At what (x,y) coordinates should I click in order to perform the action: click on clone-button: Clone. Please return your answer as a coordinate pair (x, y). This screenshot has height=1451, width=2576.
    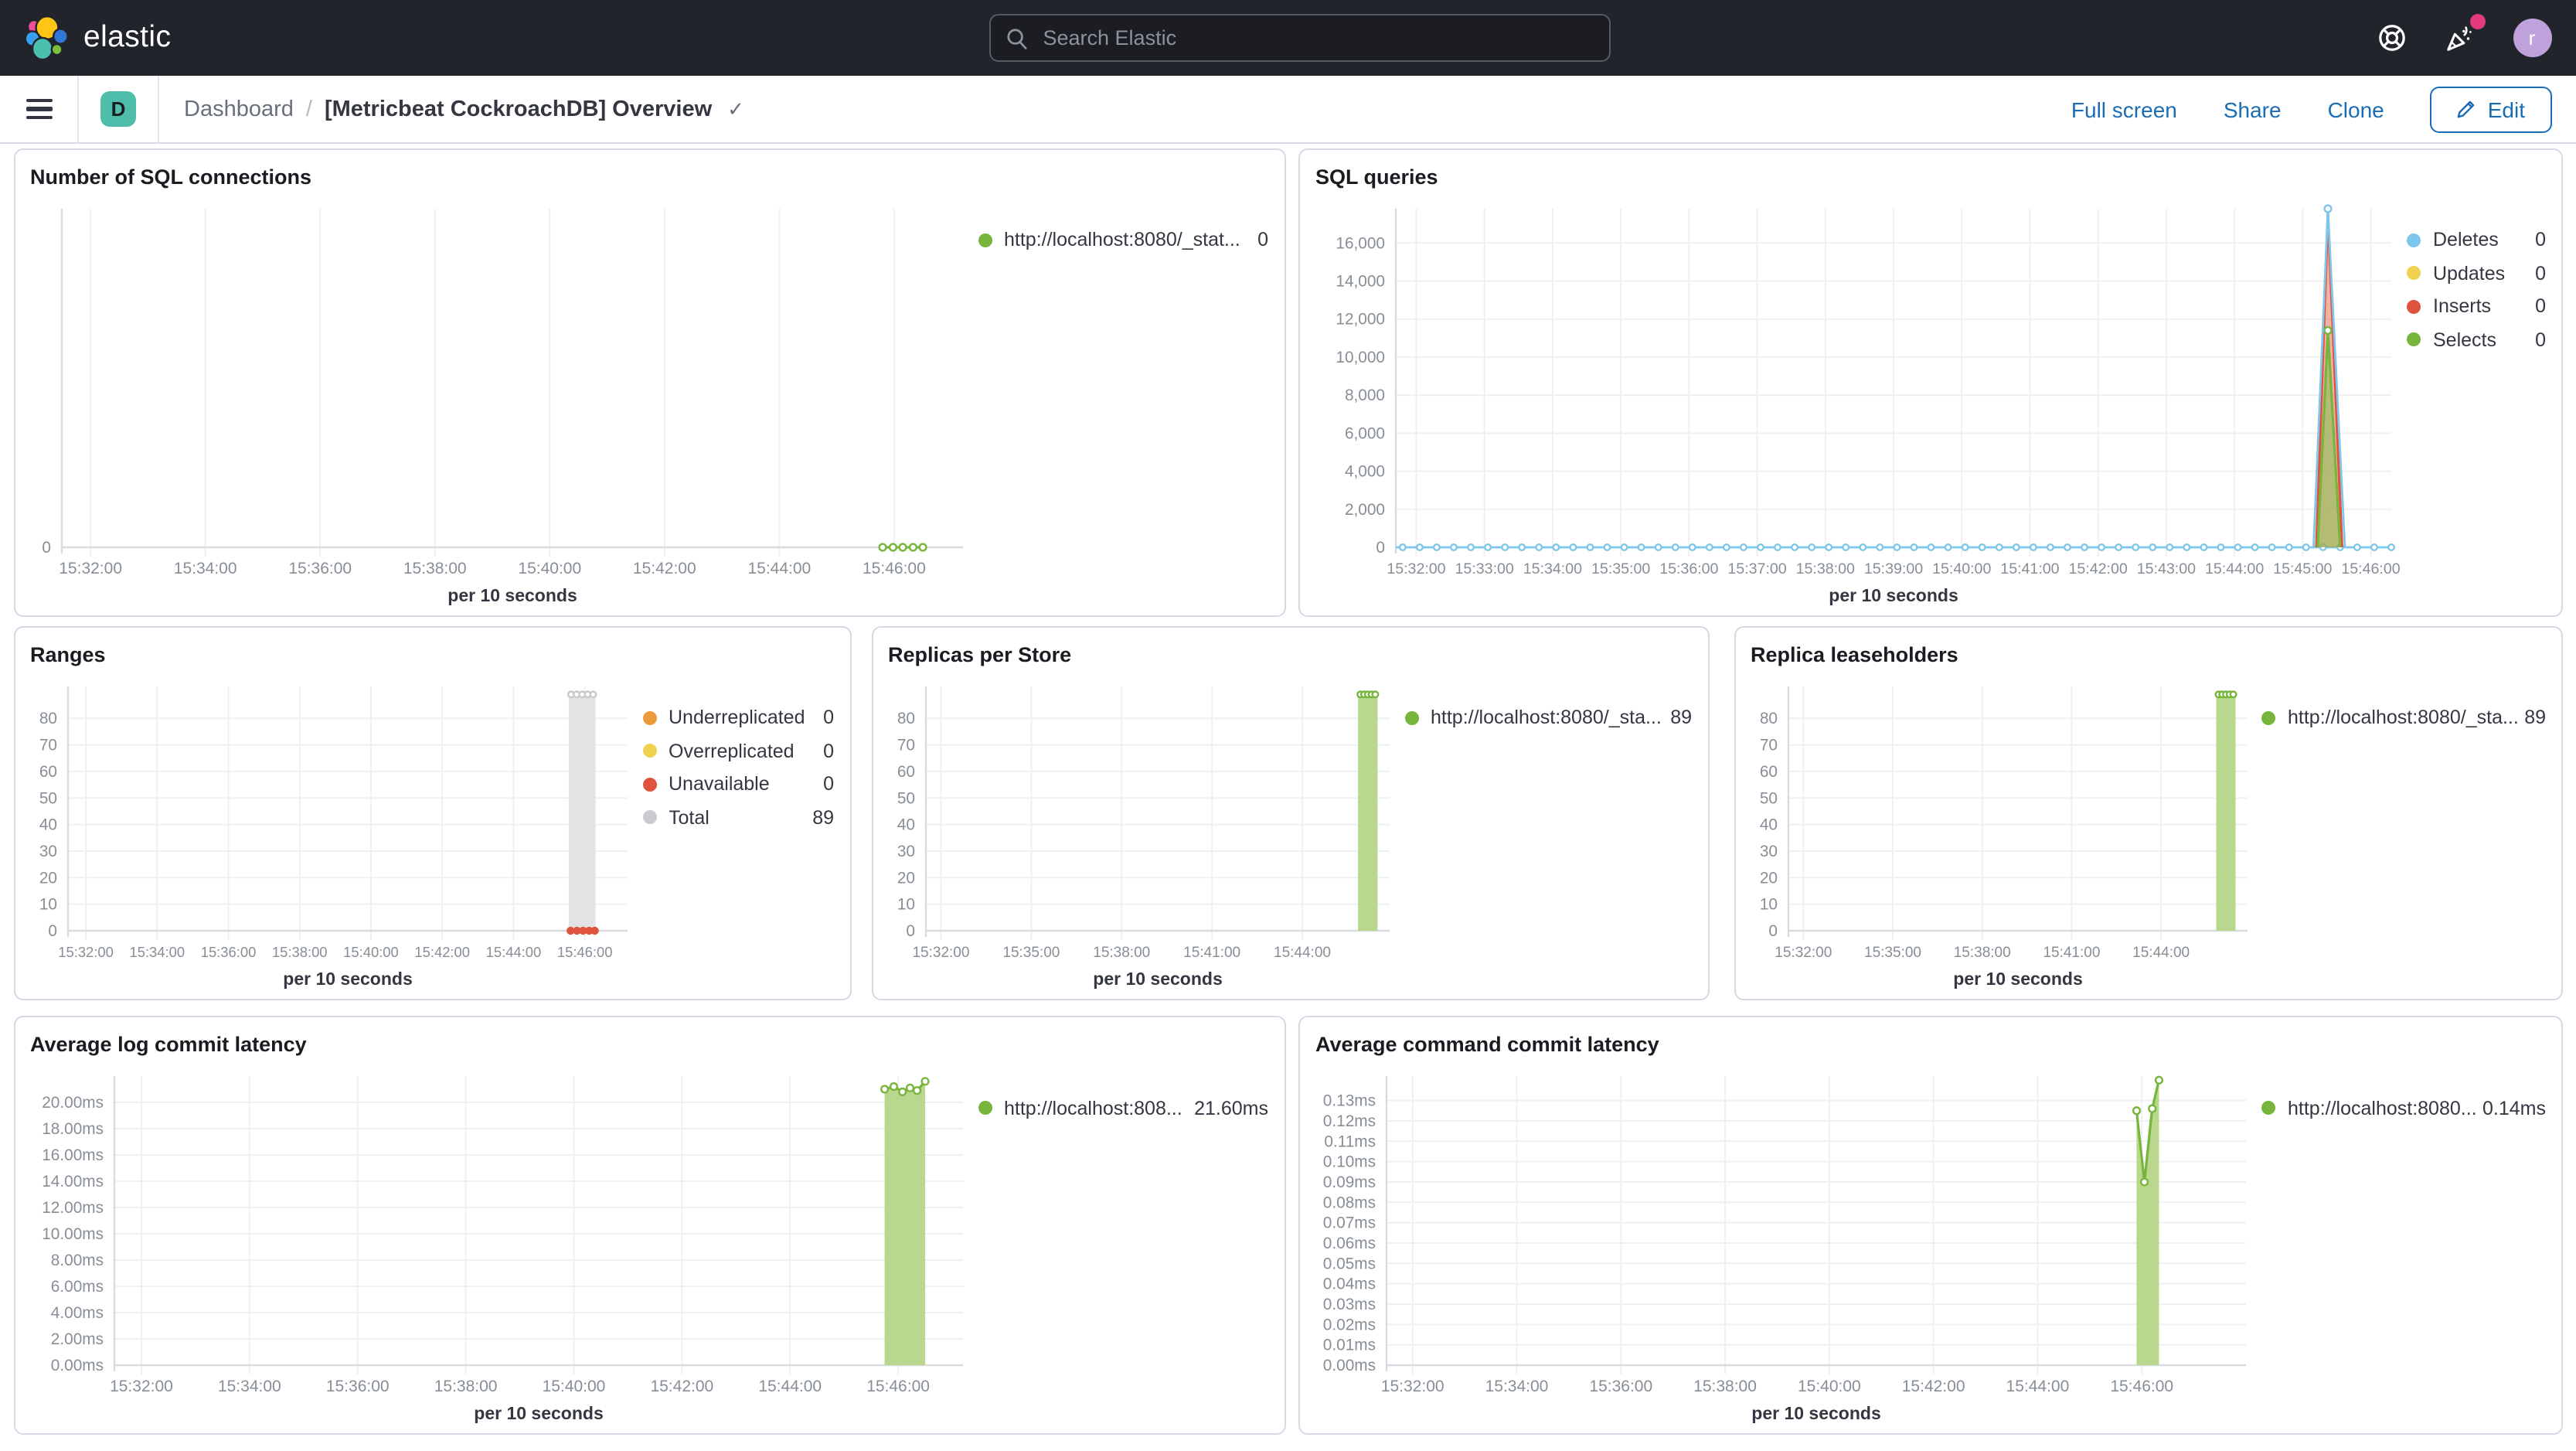
    Looking at the image, I should click on (2356, 109).